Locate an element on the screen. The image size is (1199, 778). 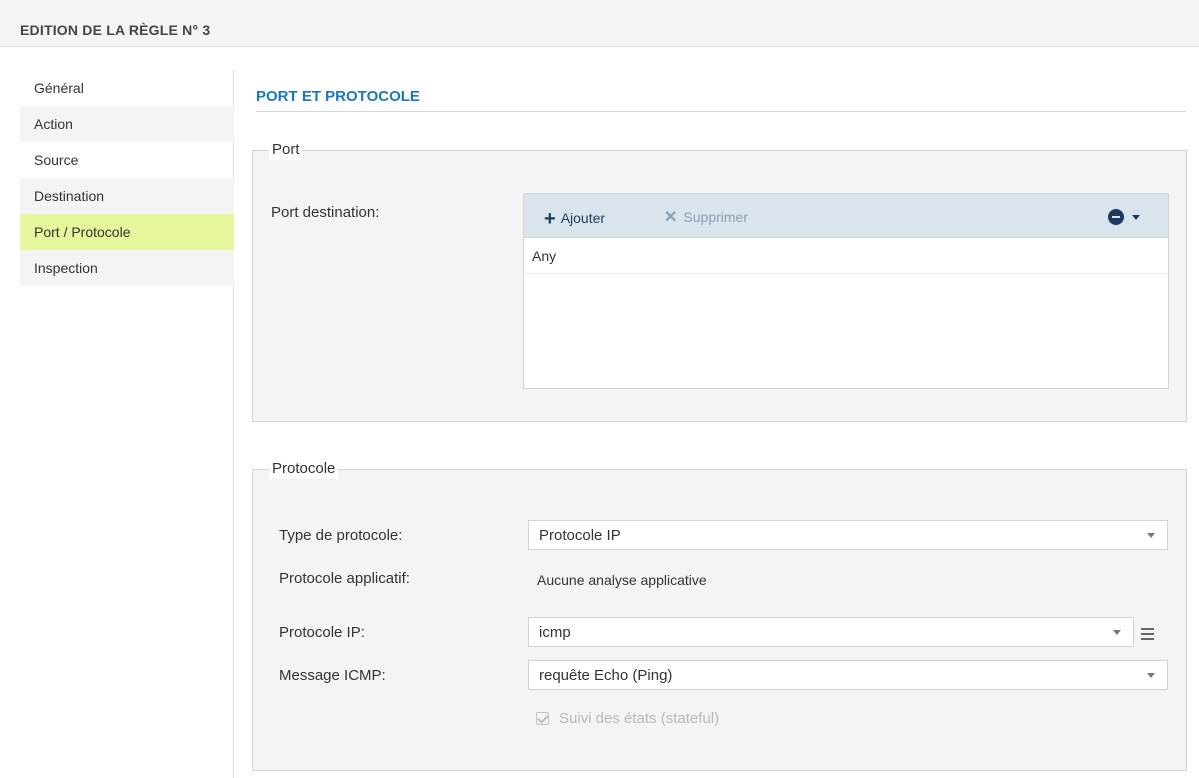
ip-protocol-select: icmp is located at coordinates (831, 632).